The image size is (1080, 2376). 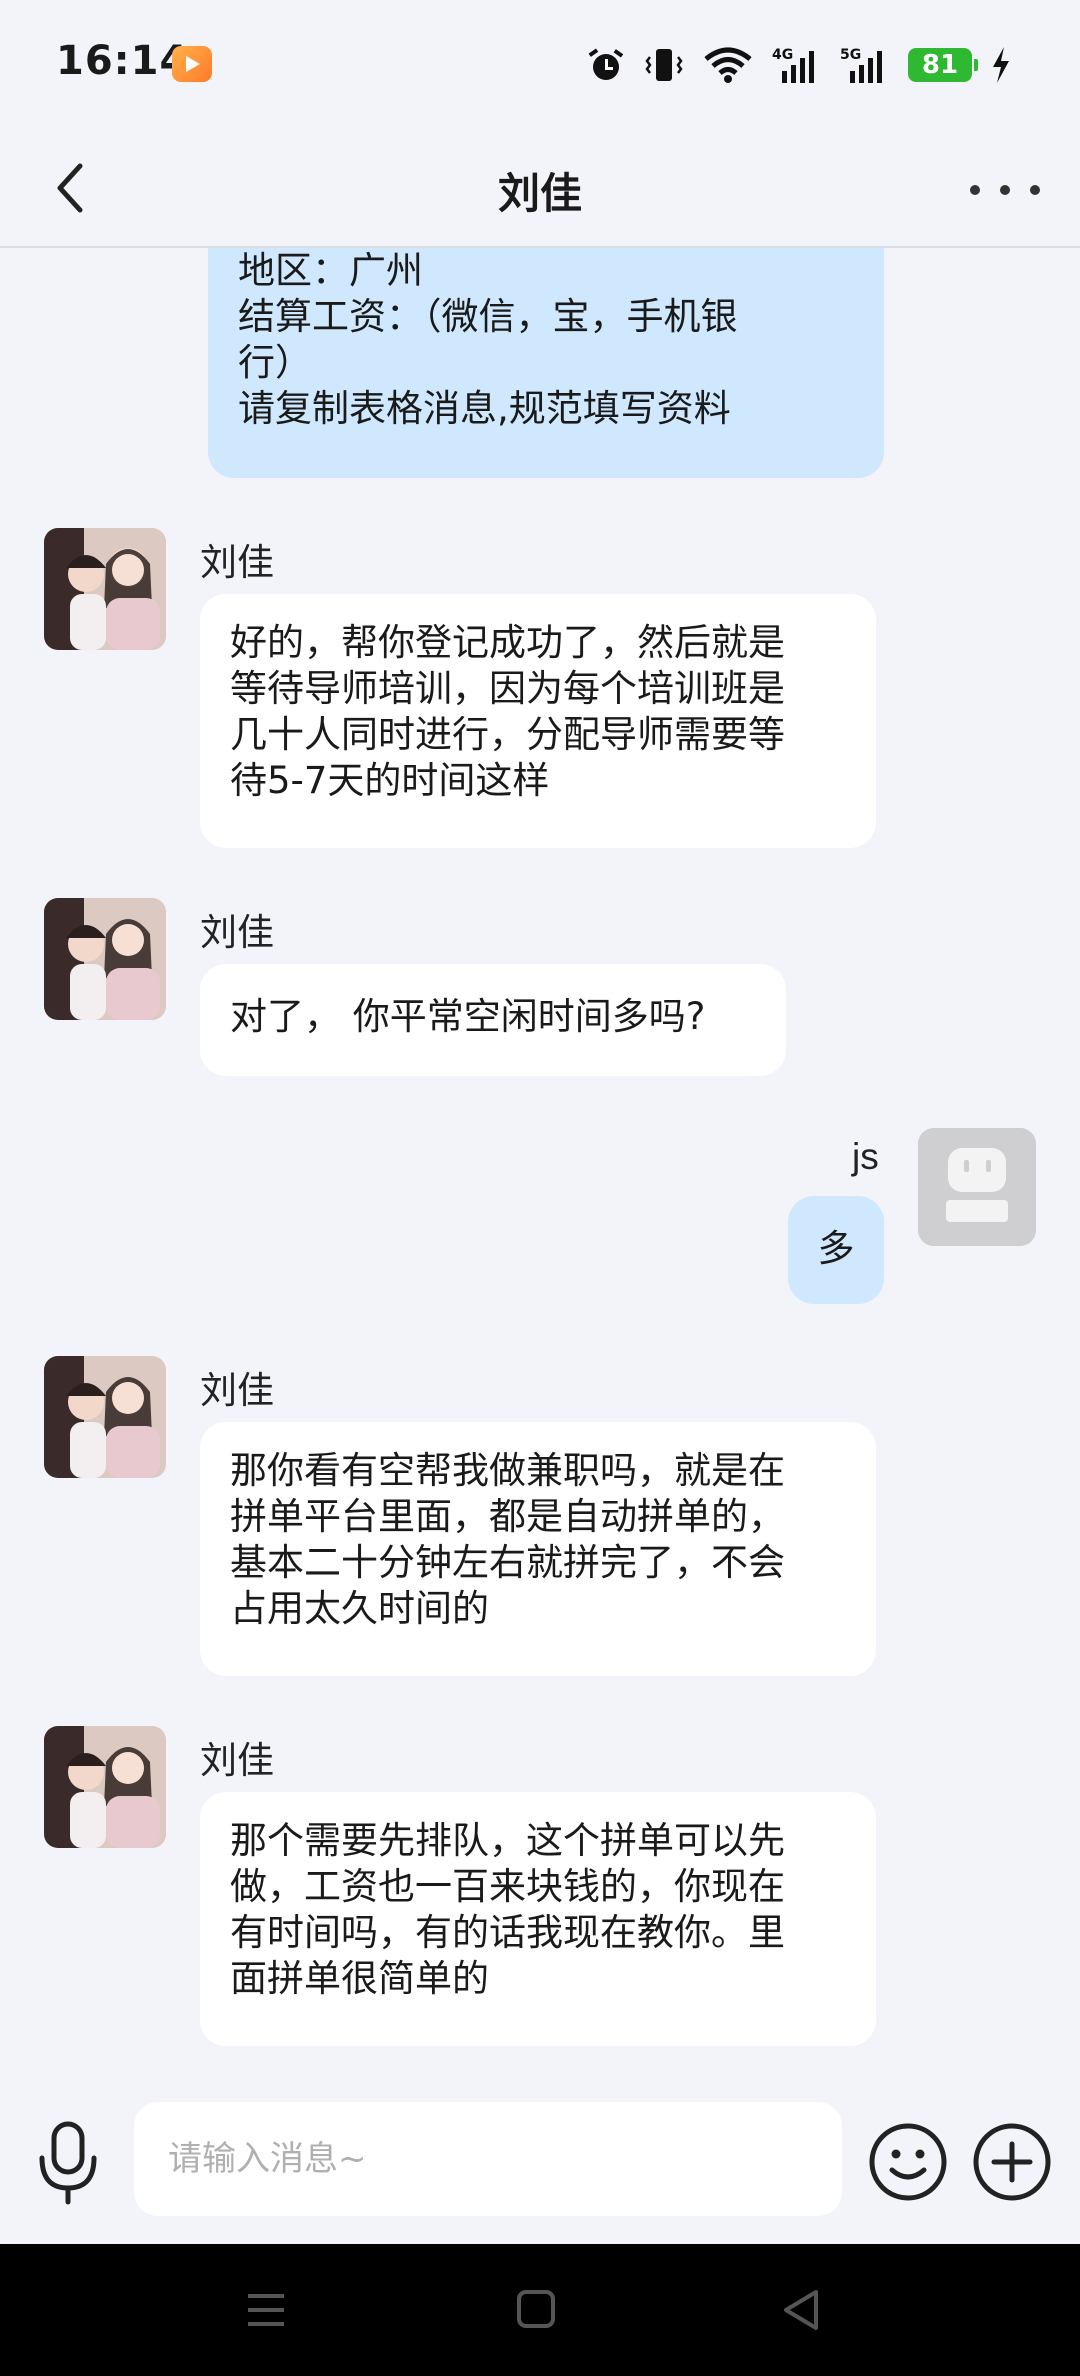 What do you see at coordinates (507, 1470) in the screenshot?
I see `message-text: 那你看有空帮我做兼职吗，就是在` at bounding box center [507, 1470].